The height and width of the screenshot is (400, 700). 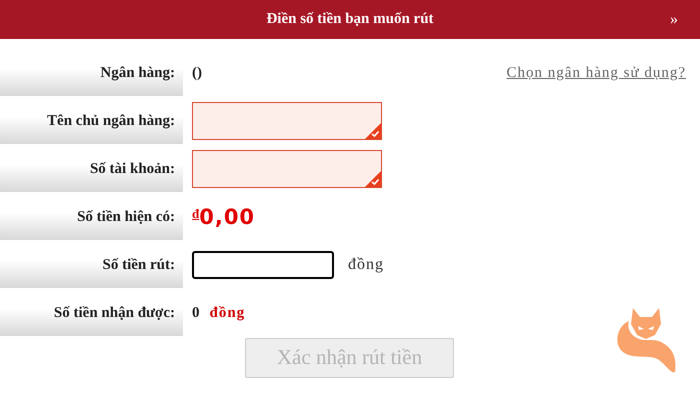 I want to click on choose-bank-link: Chọn ngân hàng sử dụng?, so click(x=596, y=73).